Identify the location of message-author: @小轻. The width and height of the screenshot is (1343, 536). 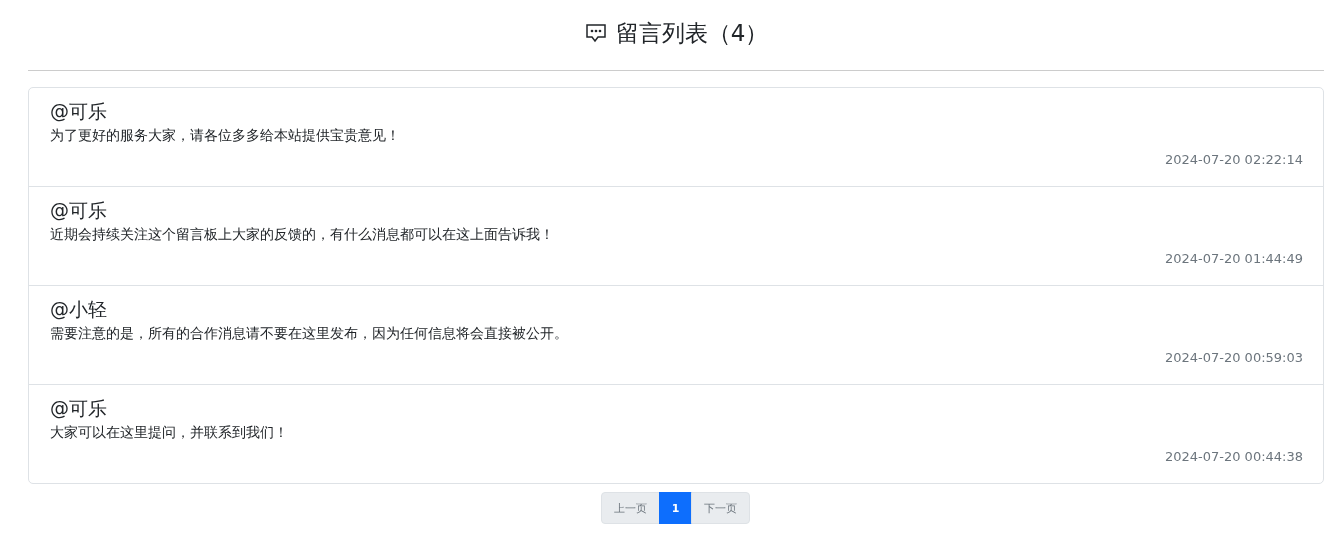
(79, 309).